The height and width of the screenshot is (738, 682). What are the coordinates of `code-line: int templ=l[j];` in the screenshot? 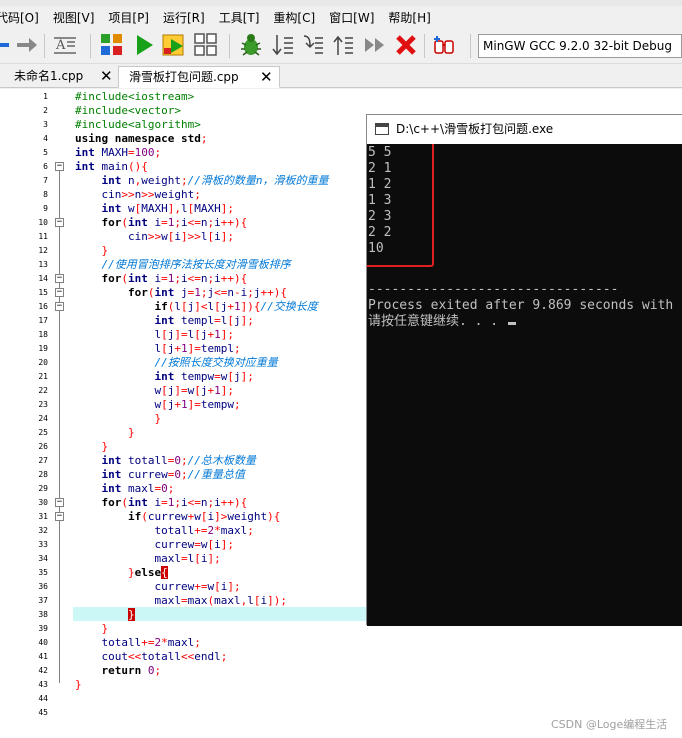 It's located at (164, 321).